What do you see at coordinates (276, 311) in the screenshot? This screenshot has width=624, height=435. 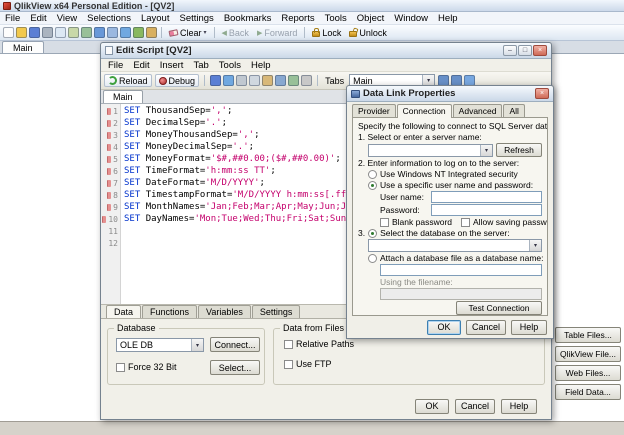 I see `tab-settings: Settings` at bounding box center [276, 311].